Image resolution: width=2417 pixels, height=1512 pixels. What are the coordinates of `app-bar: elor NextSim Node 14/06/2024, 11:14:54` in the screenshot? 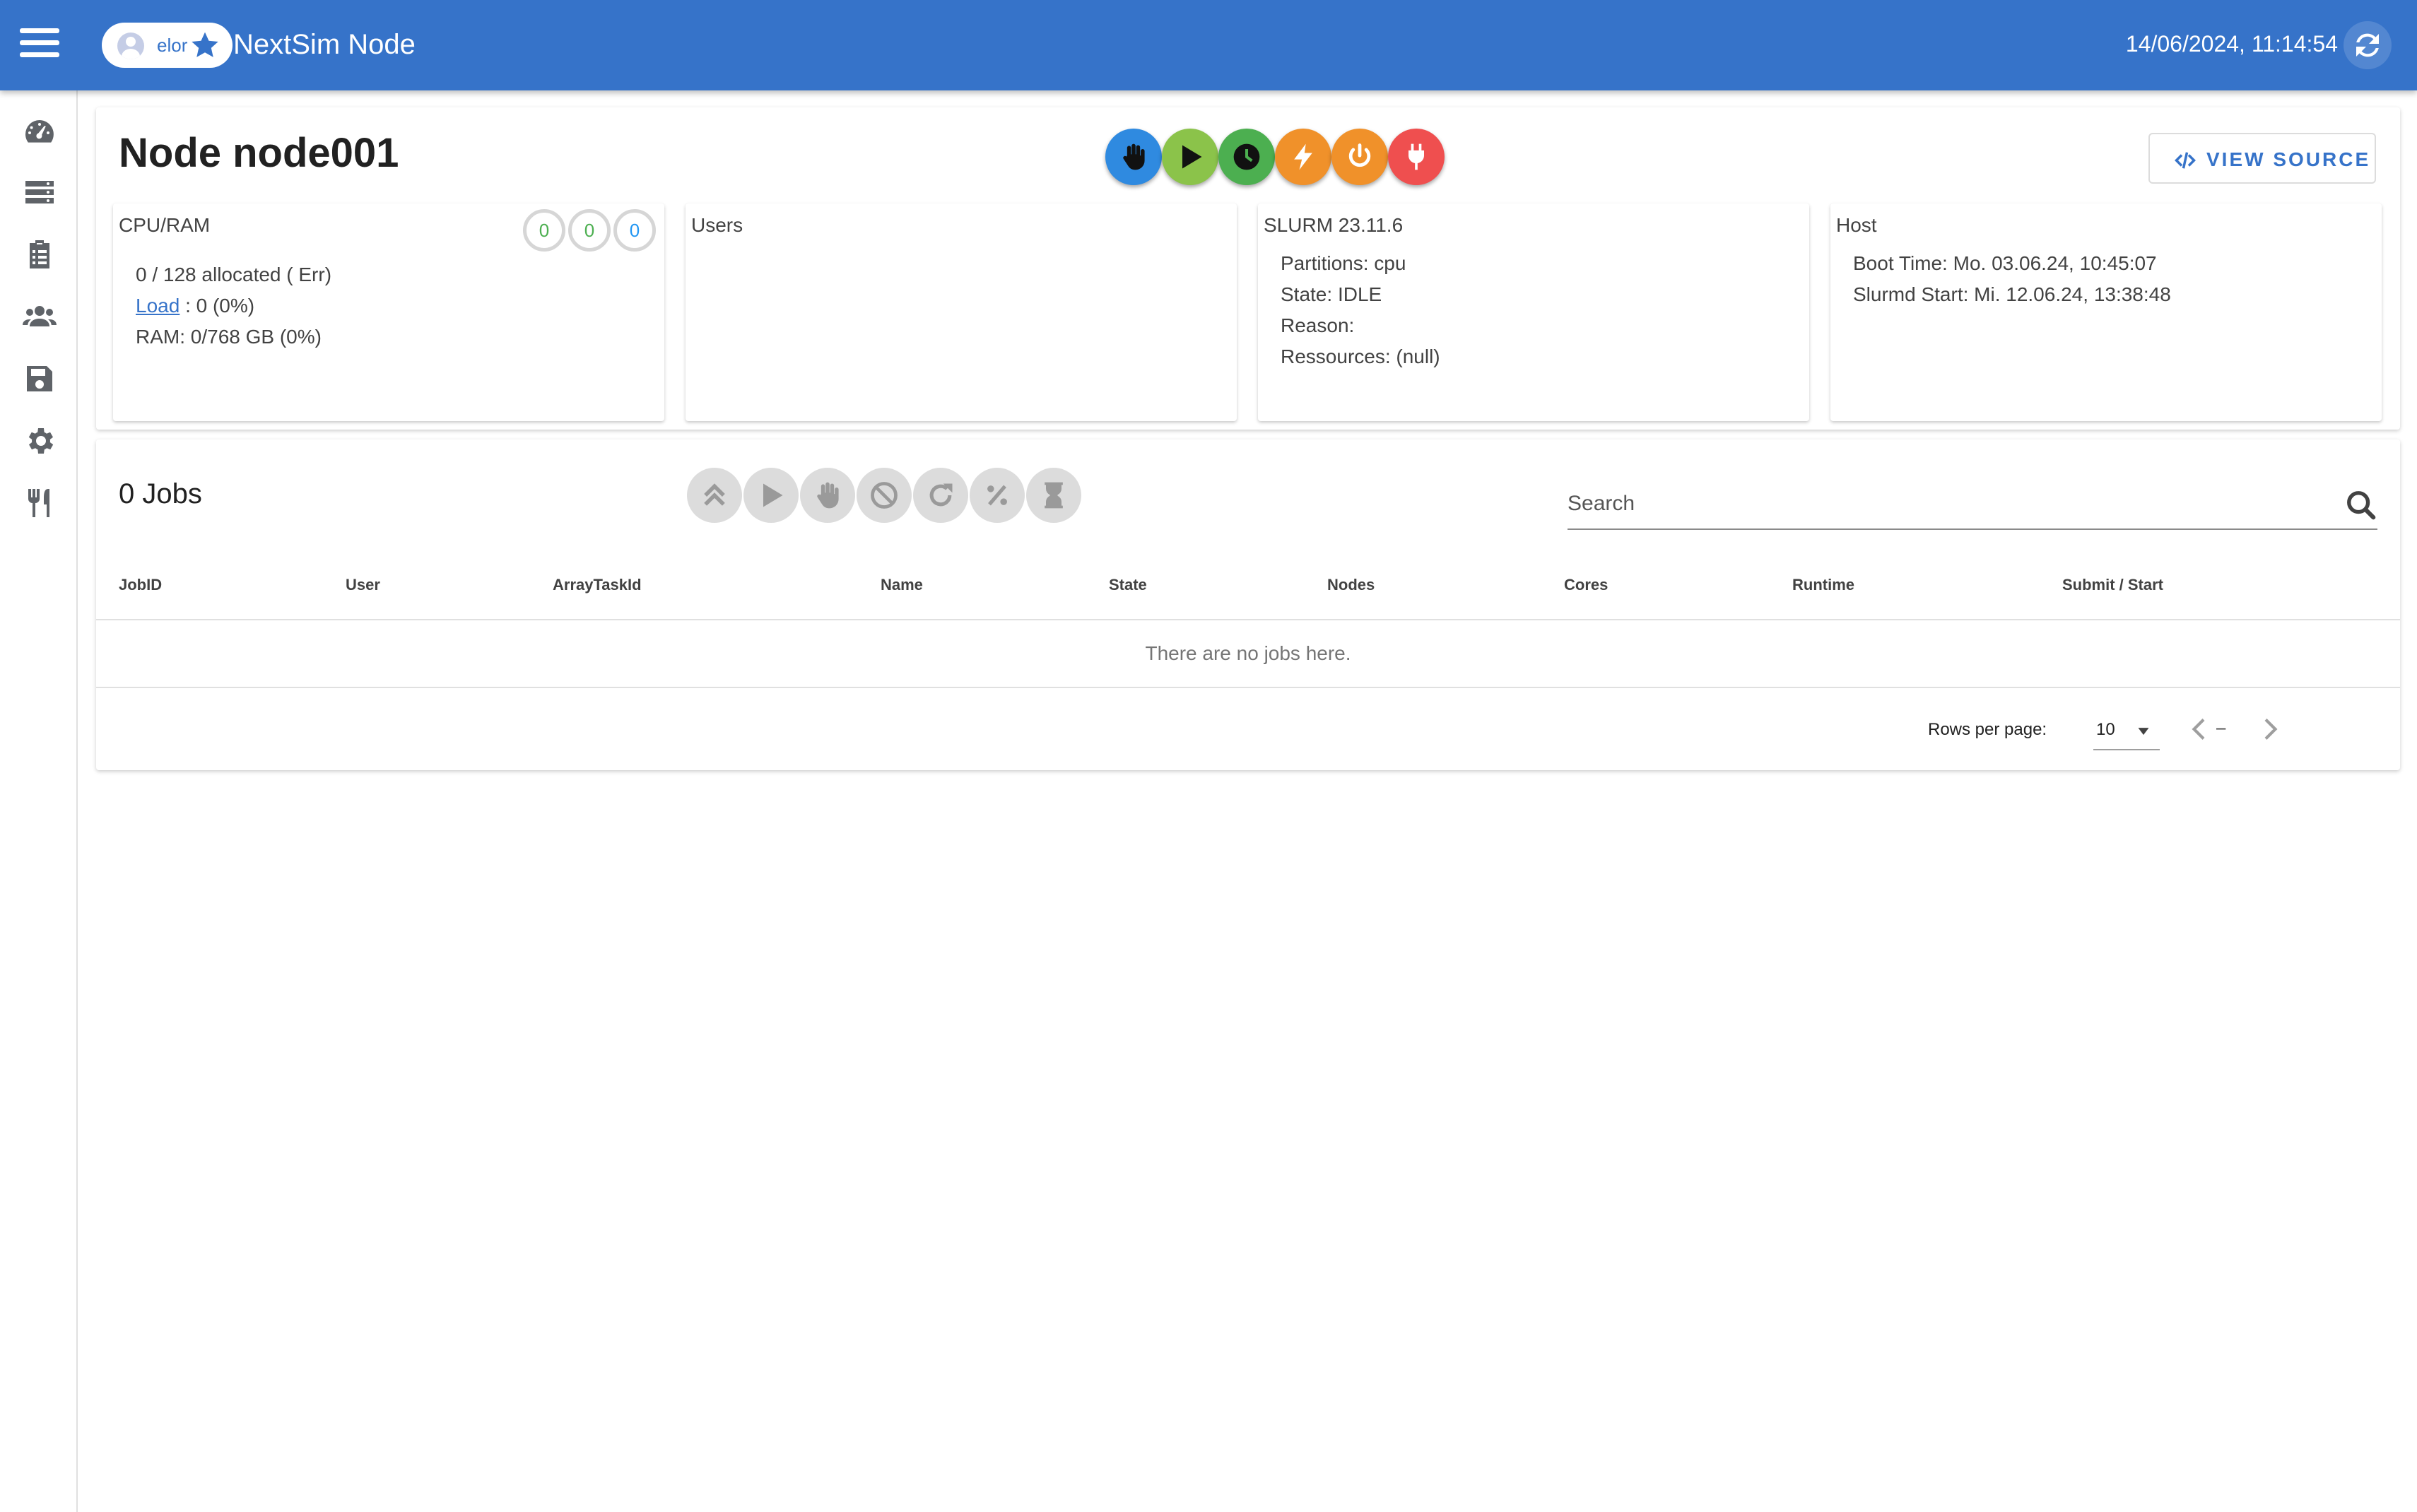 It's located at (1208, 45).